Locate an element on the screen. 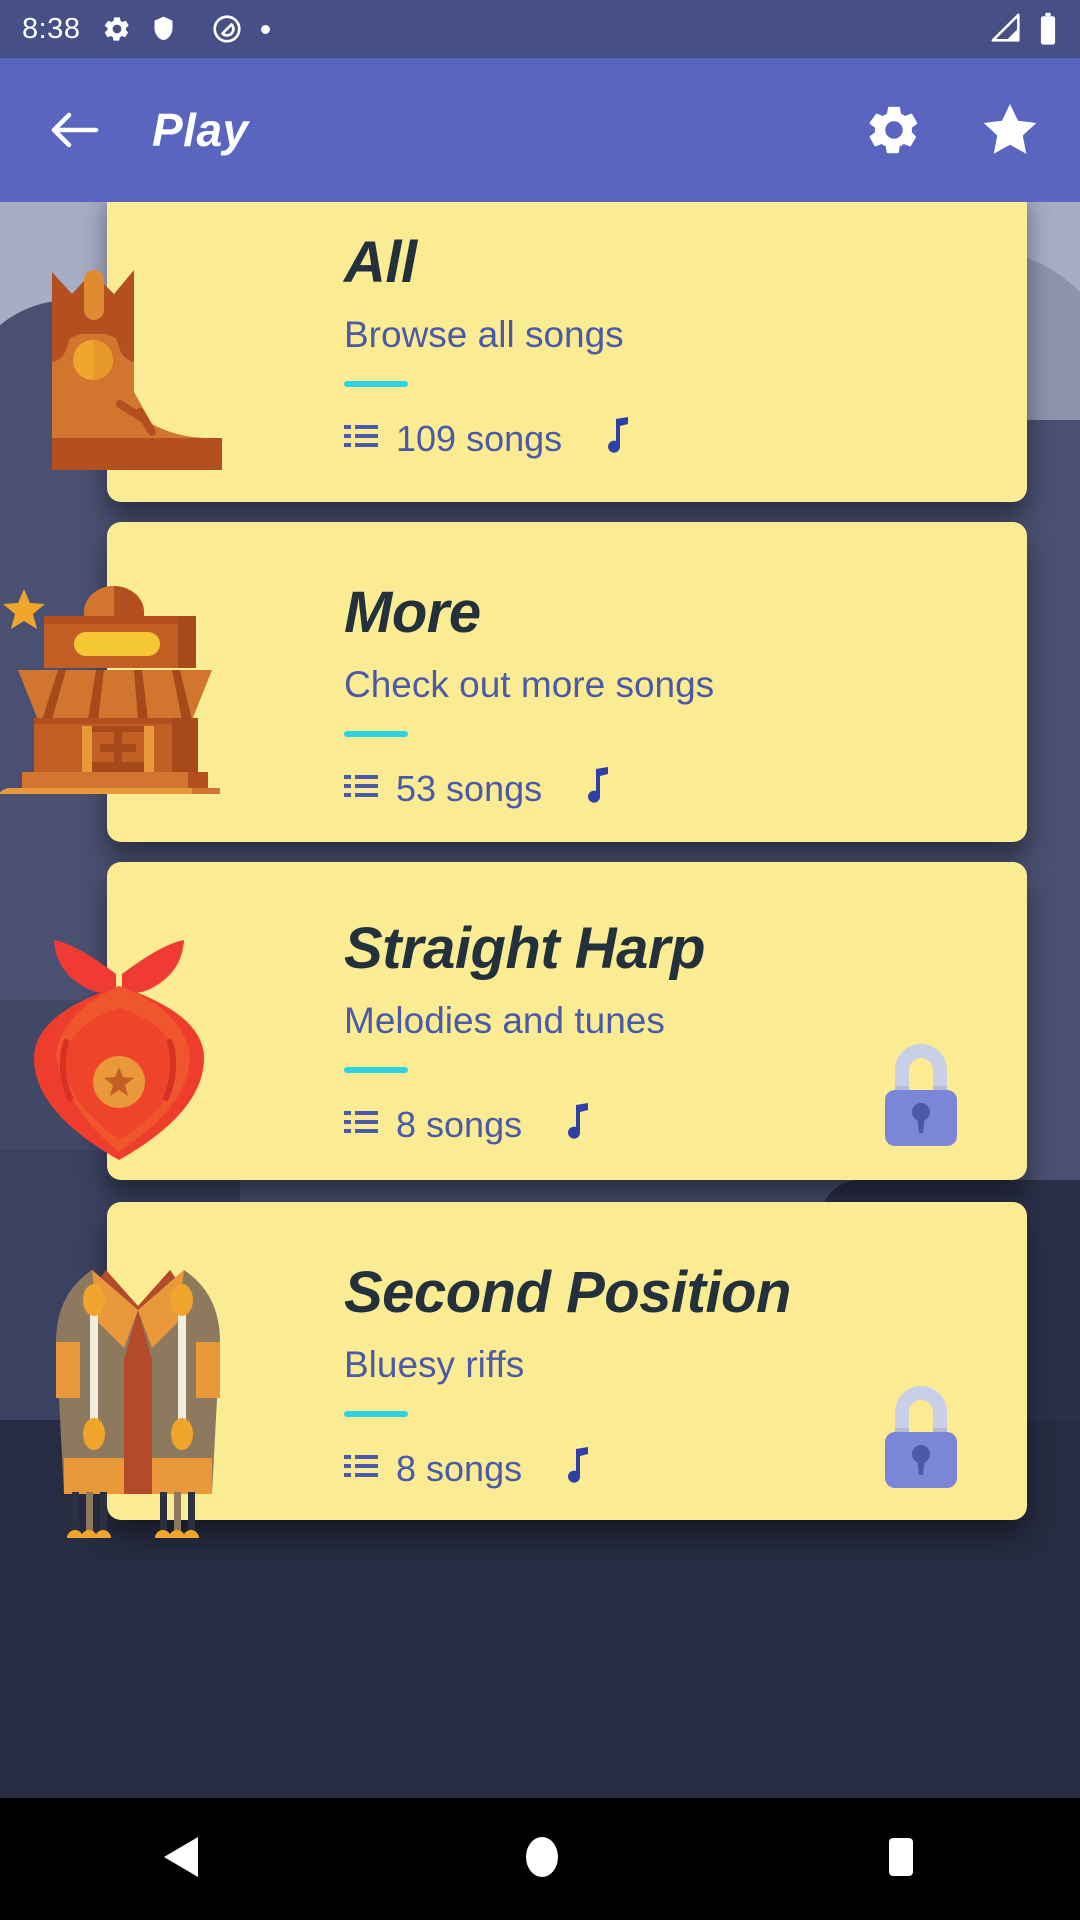  nav-home-icon is located at coordinates (542, 1859).